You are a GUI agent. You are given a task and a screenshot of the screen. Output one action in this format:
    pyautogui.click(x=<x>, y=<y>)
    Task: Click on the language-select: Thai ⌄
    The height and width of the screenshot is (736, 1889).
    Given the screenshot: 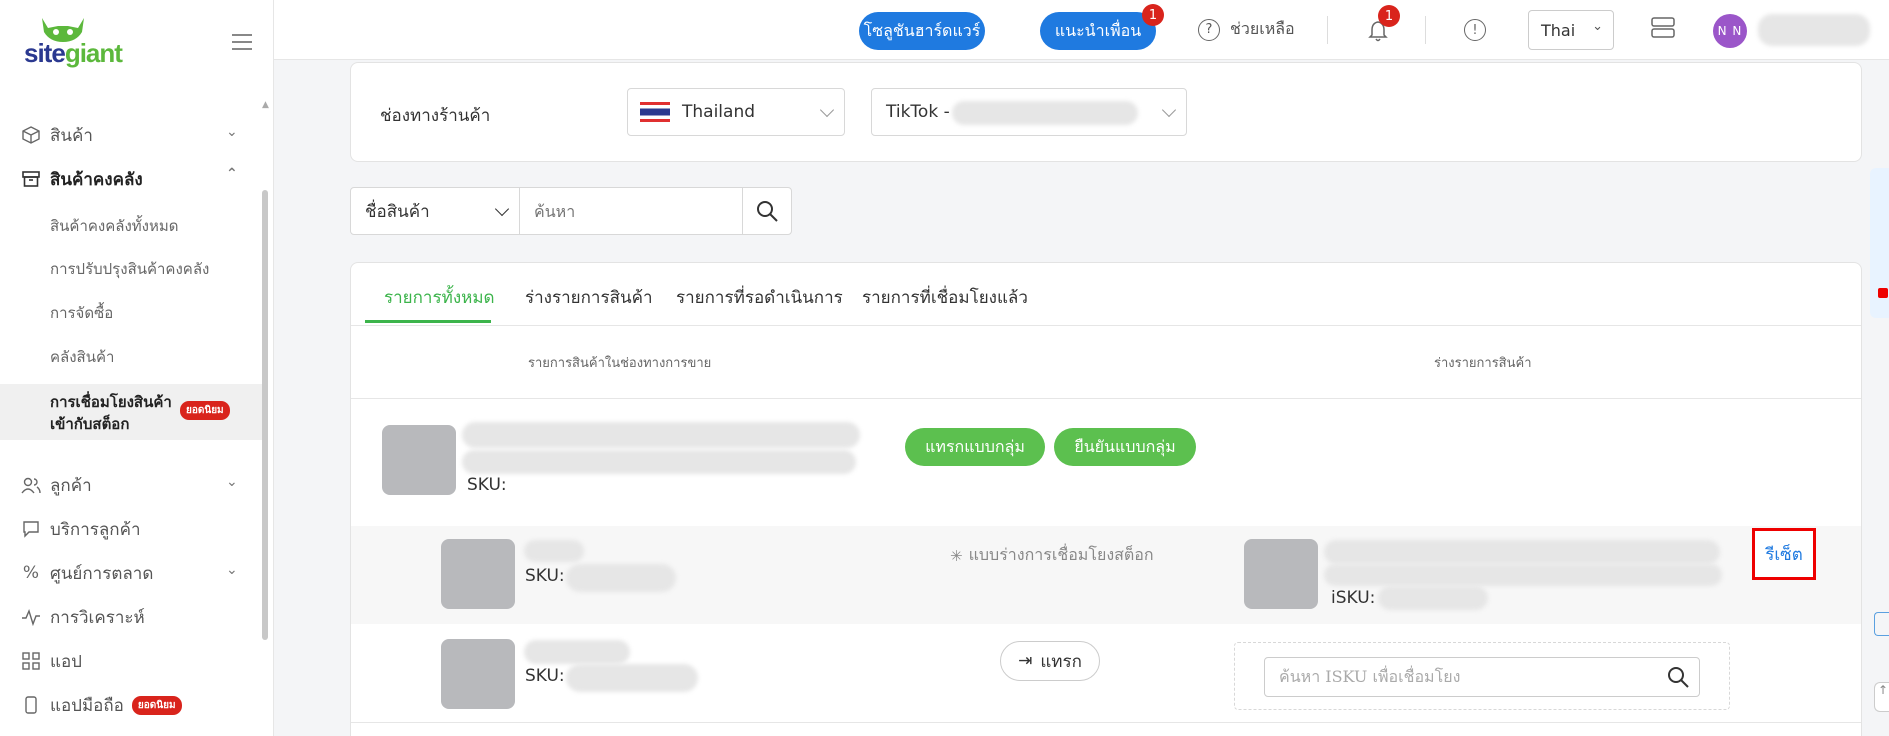 What is the action you would take?
    pyautogui.click(x=1571, y=30)
    